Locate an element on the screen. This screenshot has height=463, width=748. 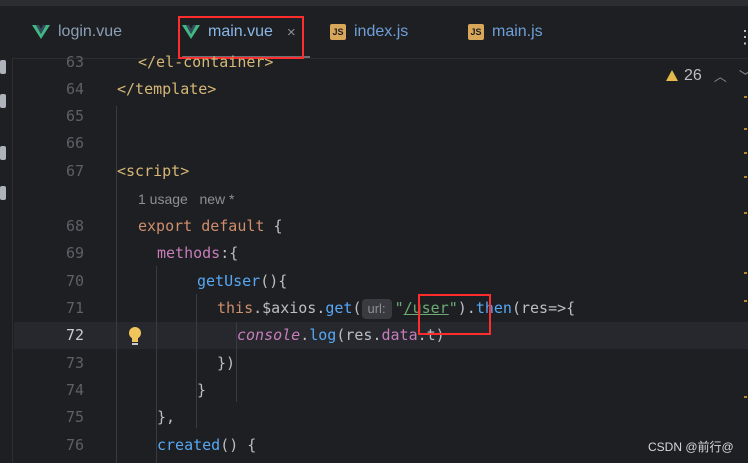
parameter-hint: url: is located at coordinates (376, 309).